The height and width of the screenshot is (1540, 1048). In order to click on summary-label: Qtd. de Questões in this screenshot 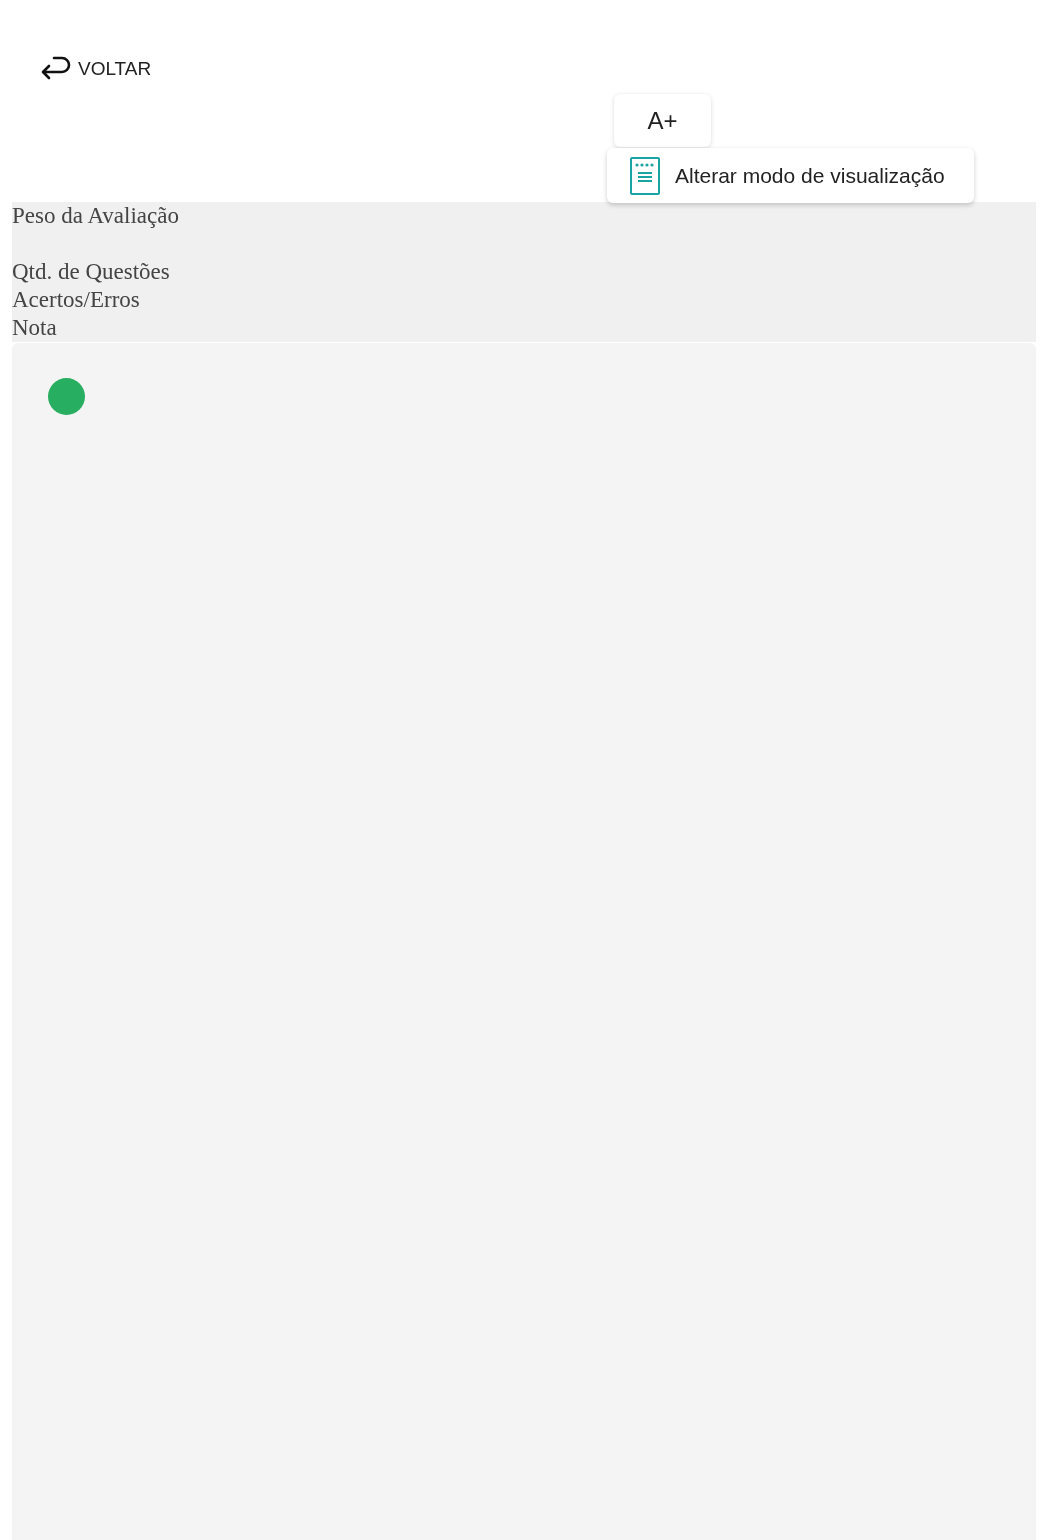, I will do `click(91, 272)`.